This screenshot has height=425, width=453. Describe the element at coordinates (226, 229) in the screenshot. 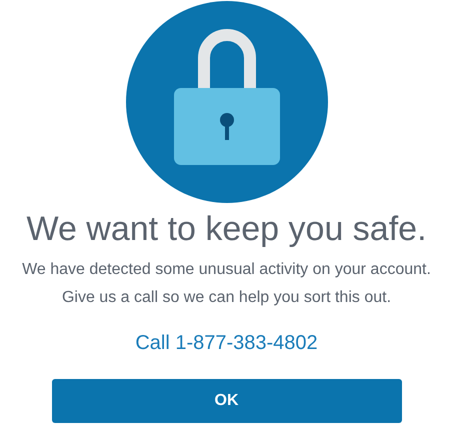

I see `dialog-title: We want to keep you safe.` at that location.